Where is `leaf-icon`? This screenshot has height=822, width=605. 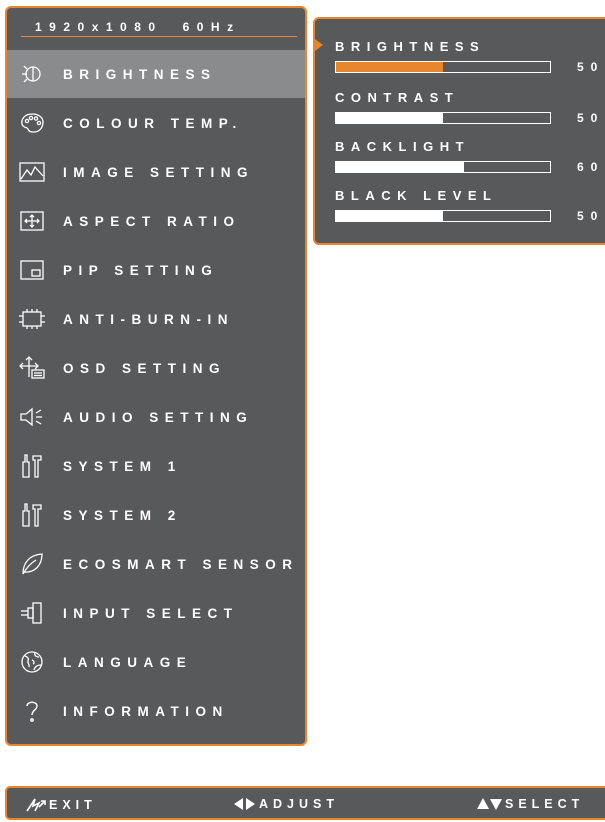
leaf-icon is located at coordinates (32, 564).